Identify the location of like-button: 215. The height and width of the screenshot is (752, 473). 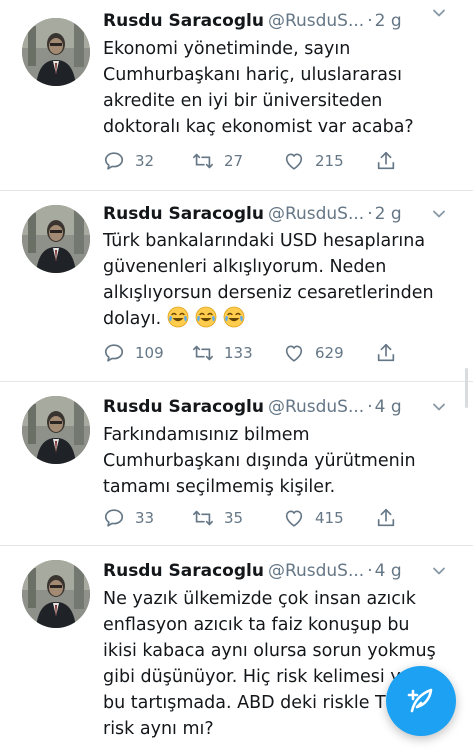
(313, 161).